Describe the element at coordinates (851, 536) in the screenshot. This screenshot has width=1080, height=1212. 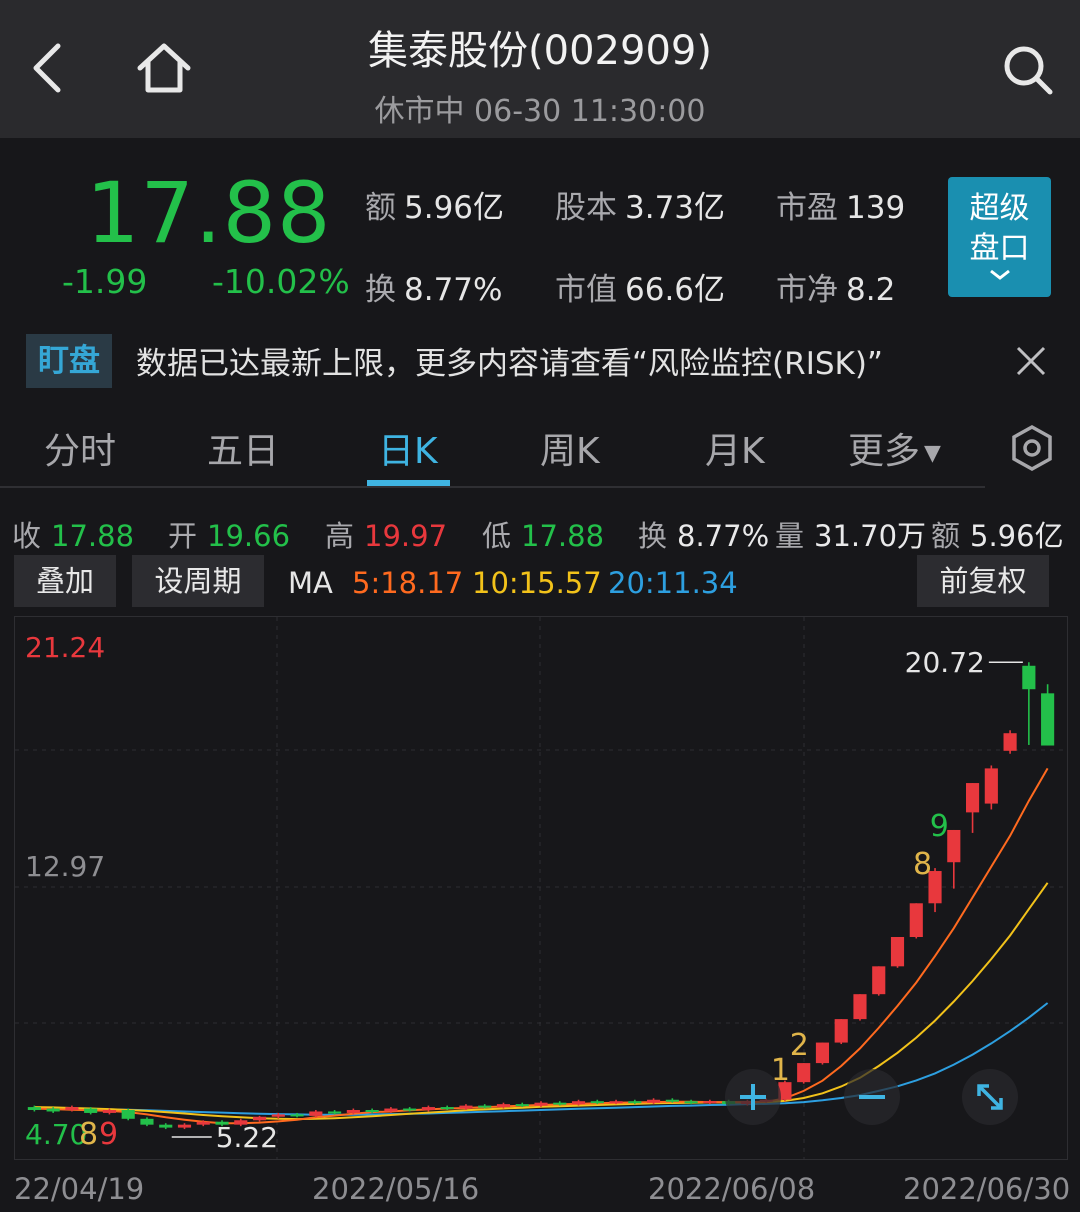
I see `quote-volume: 量 31.70万` at that location.